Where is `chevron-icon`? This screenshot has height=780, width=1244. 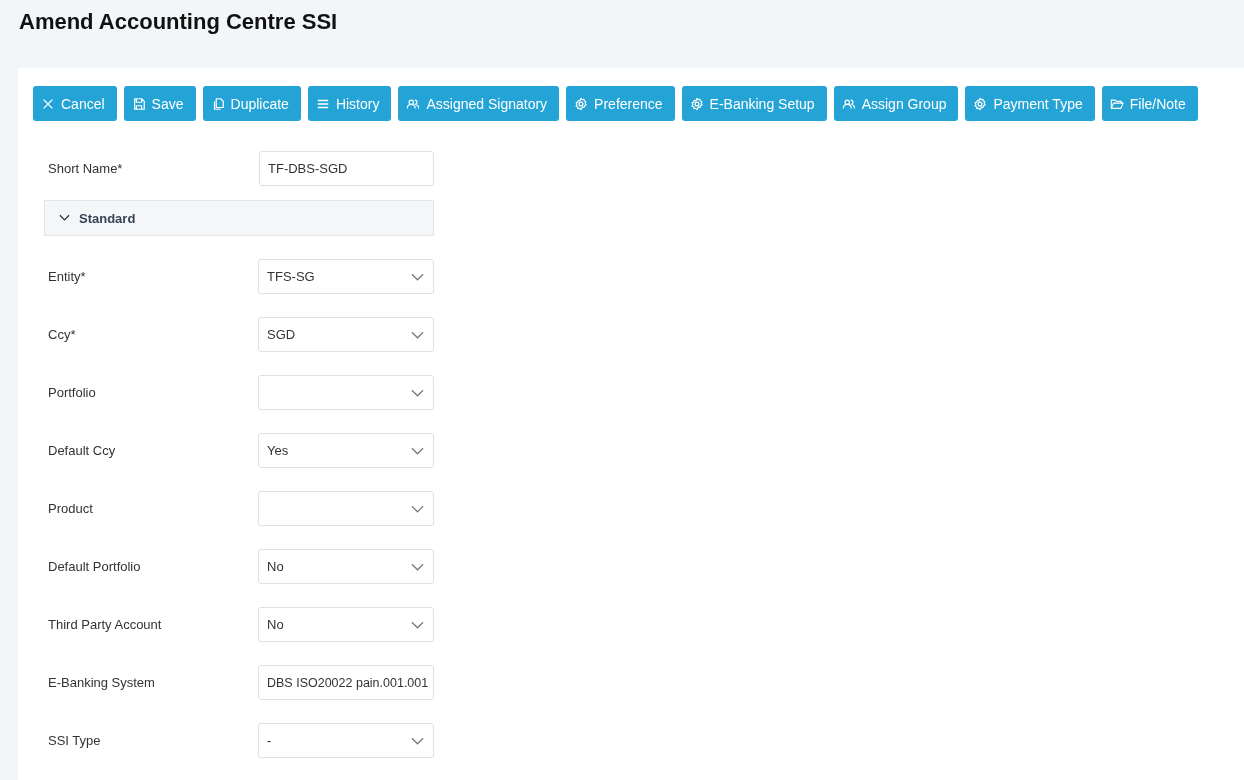
chevron-icon is located at coordinates (64, 218).